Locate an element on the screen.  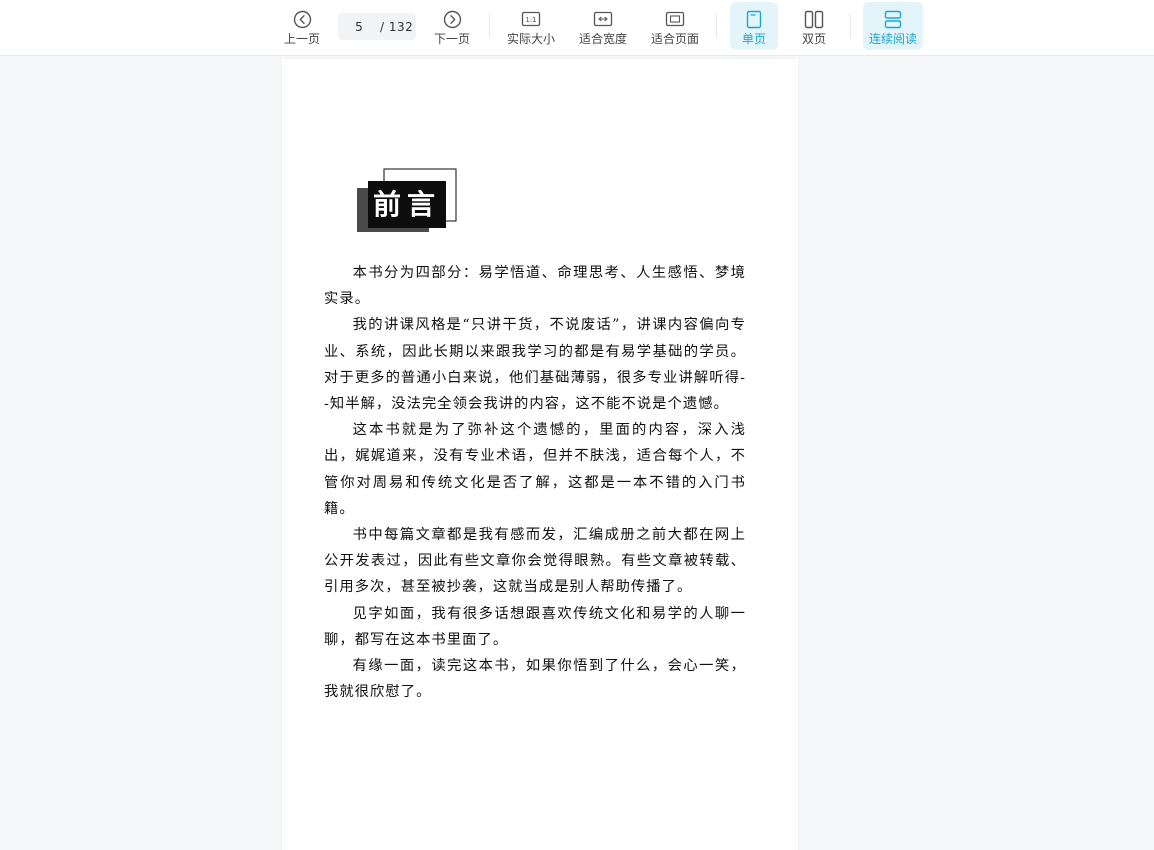
chevron-right-circle-icon is located at coordinates (452, 19).